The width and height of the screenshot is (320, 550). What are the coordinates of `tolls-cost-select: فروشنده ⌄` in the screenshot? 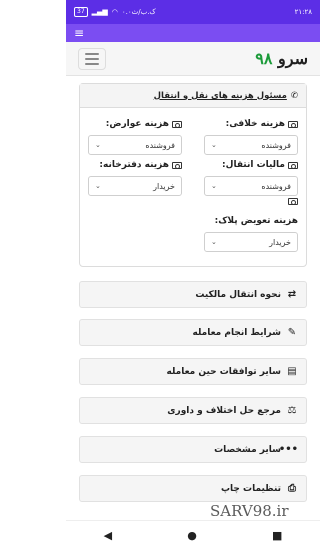 It's located at (135, 145).